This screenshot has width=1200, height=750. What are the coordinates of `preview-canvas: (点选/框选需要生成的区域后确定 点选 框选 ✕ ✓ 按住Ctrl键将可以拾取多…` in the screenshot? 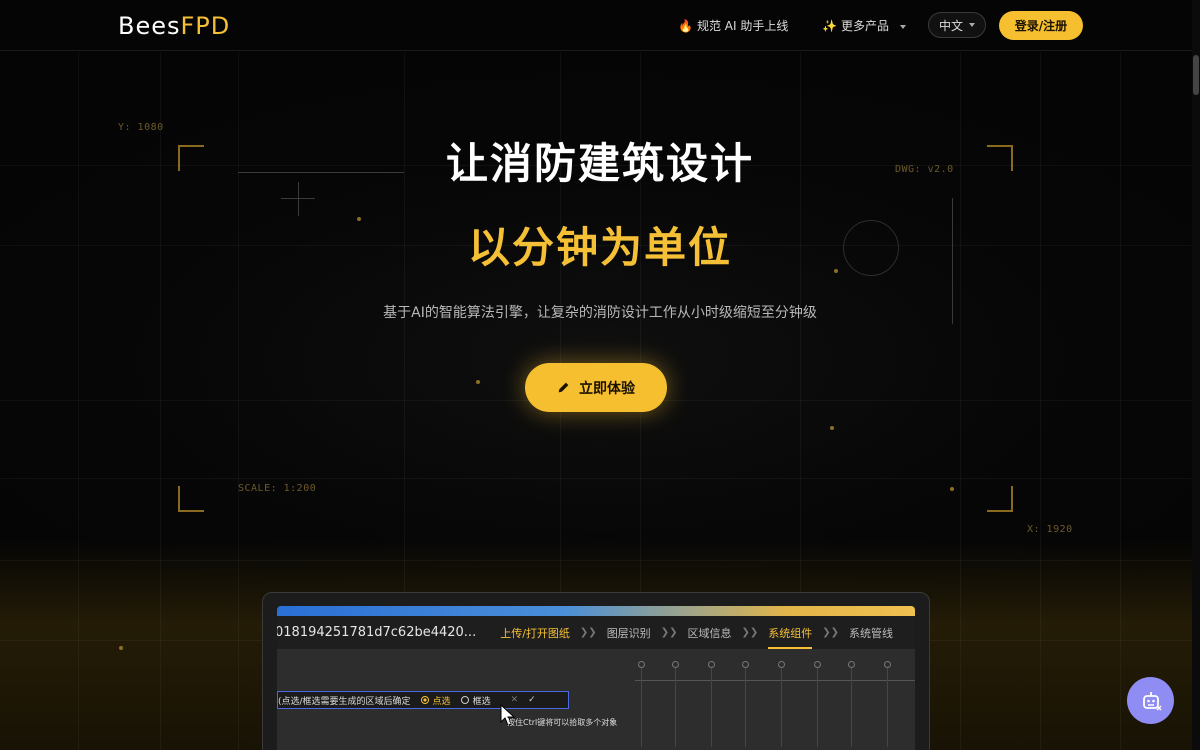 It's located at (596, 699).